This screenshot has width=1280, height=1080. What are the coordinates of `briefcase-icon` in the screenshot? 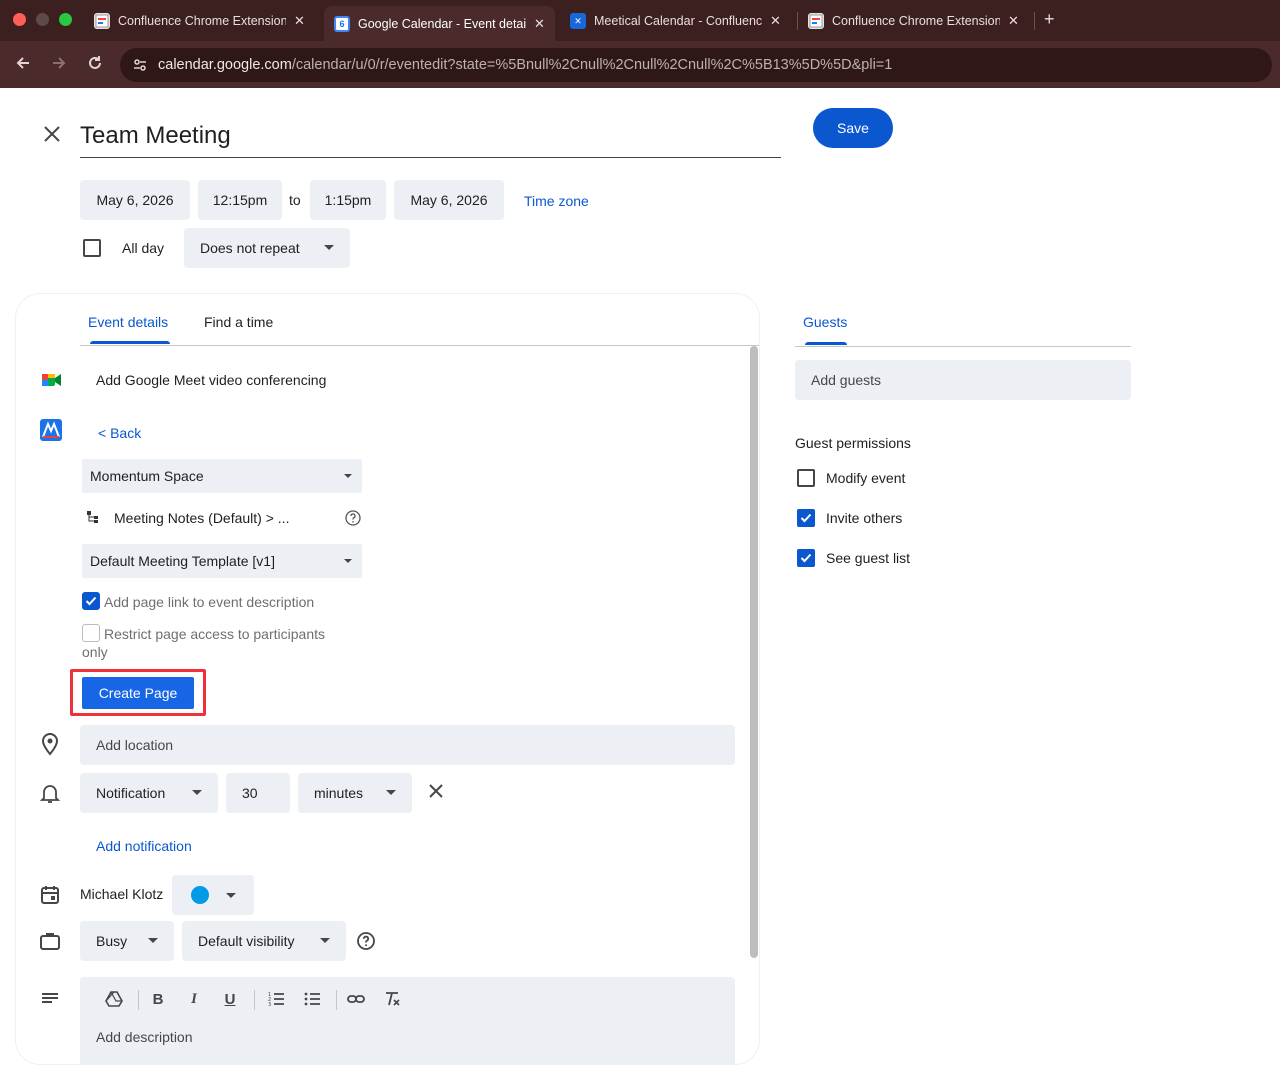 It's located at (50, 941).